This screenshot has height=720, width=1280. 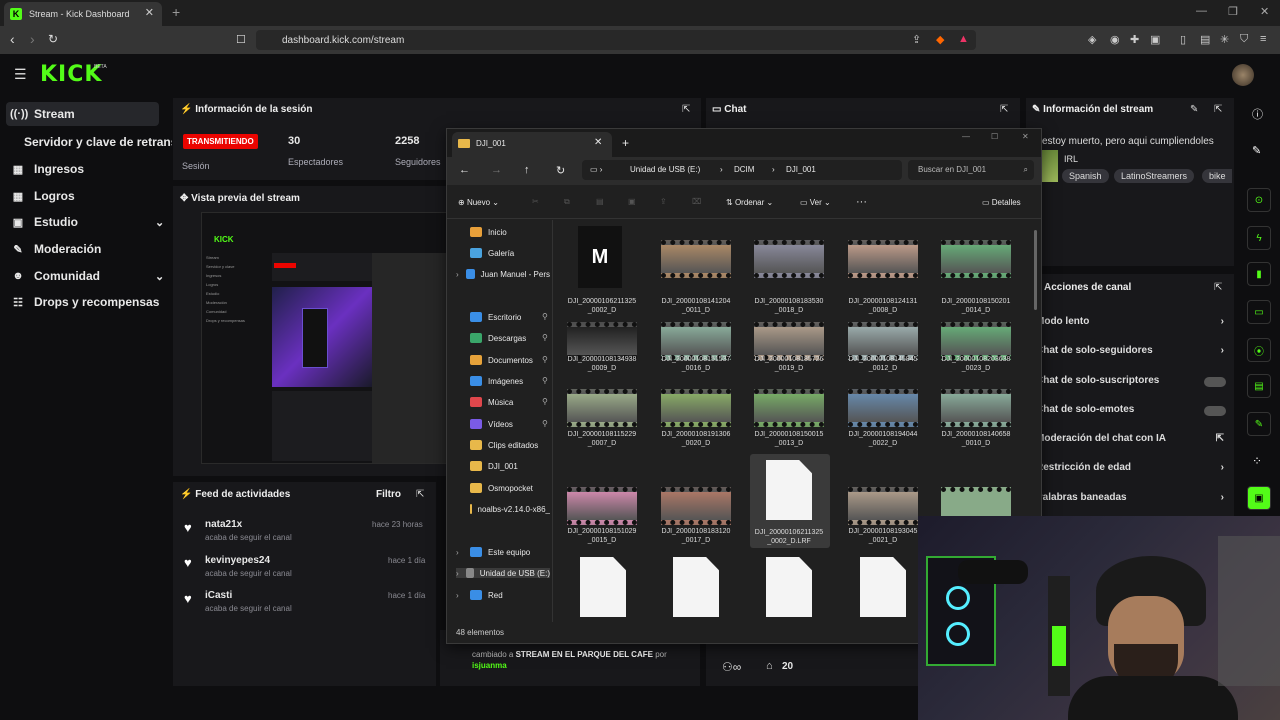 What do you see at coordinates (602, 306) in the screenshot?
I see `file-name: DJI_20000106211325 _0002_D` at bounding box center [602, 306].